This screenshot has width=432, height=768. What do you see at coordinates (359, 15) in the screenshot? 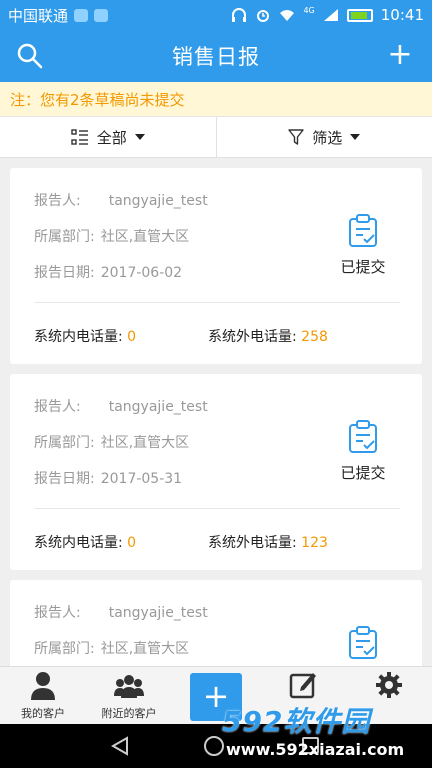
I see `battery-icon` at bounding box center [359, 15].